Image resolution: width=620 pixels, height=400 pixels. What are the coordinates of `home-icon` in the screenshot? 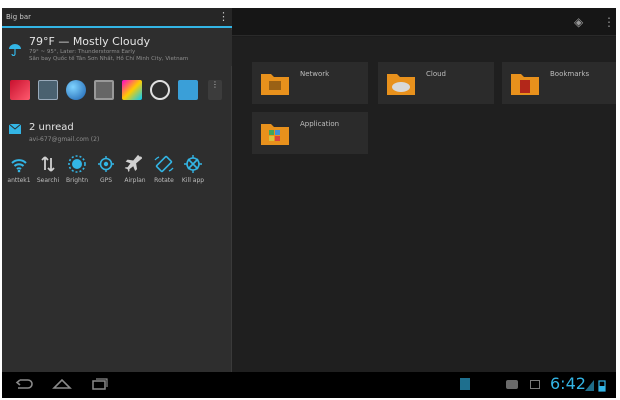 It's located at (62, 384).